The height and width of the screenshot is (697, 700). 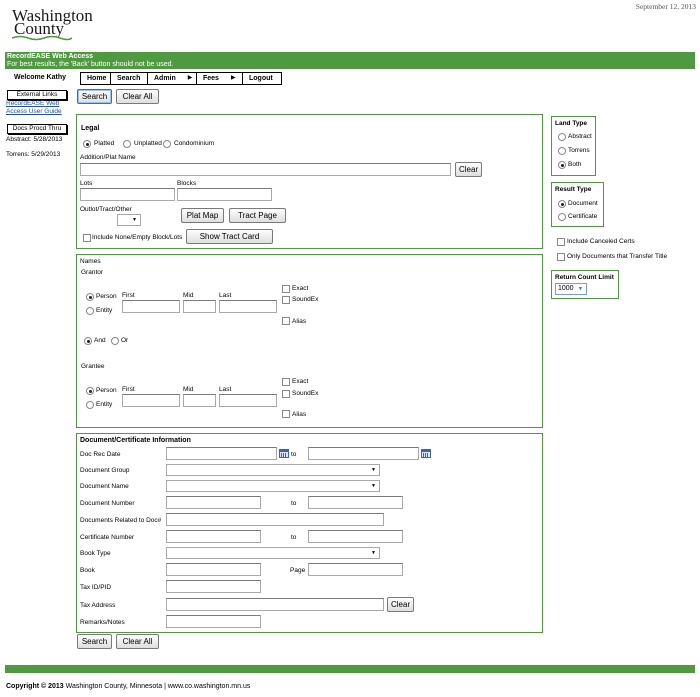 What do you see at coordinates (106, 390) in the screenshot?
I see `grantee-person-label: Person` at bounding box center [106, 390].